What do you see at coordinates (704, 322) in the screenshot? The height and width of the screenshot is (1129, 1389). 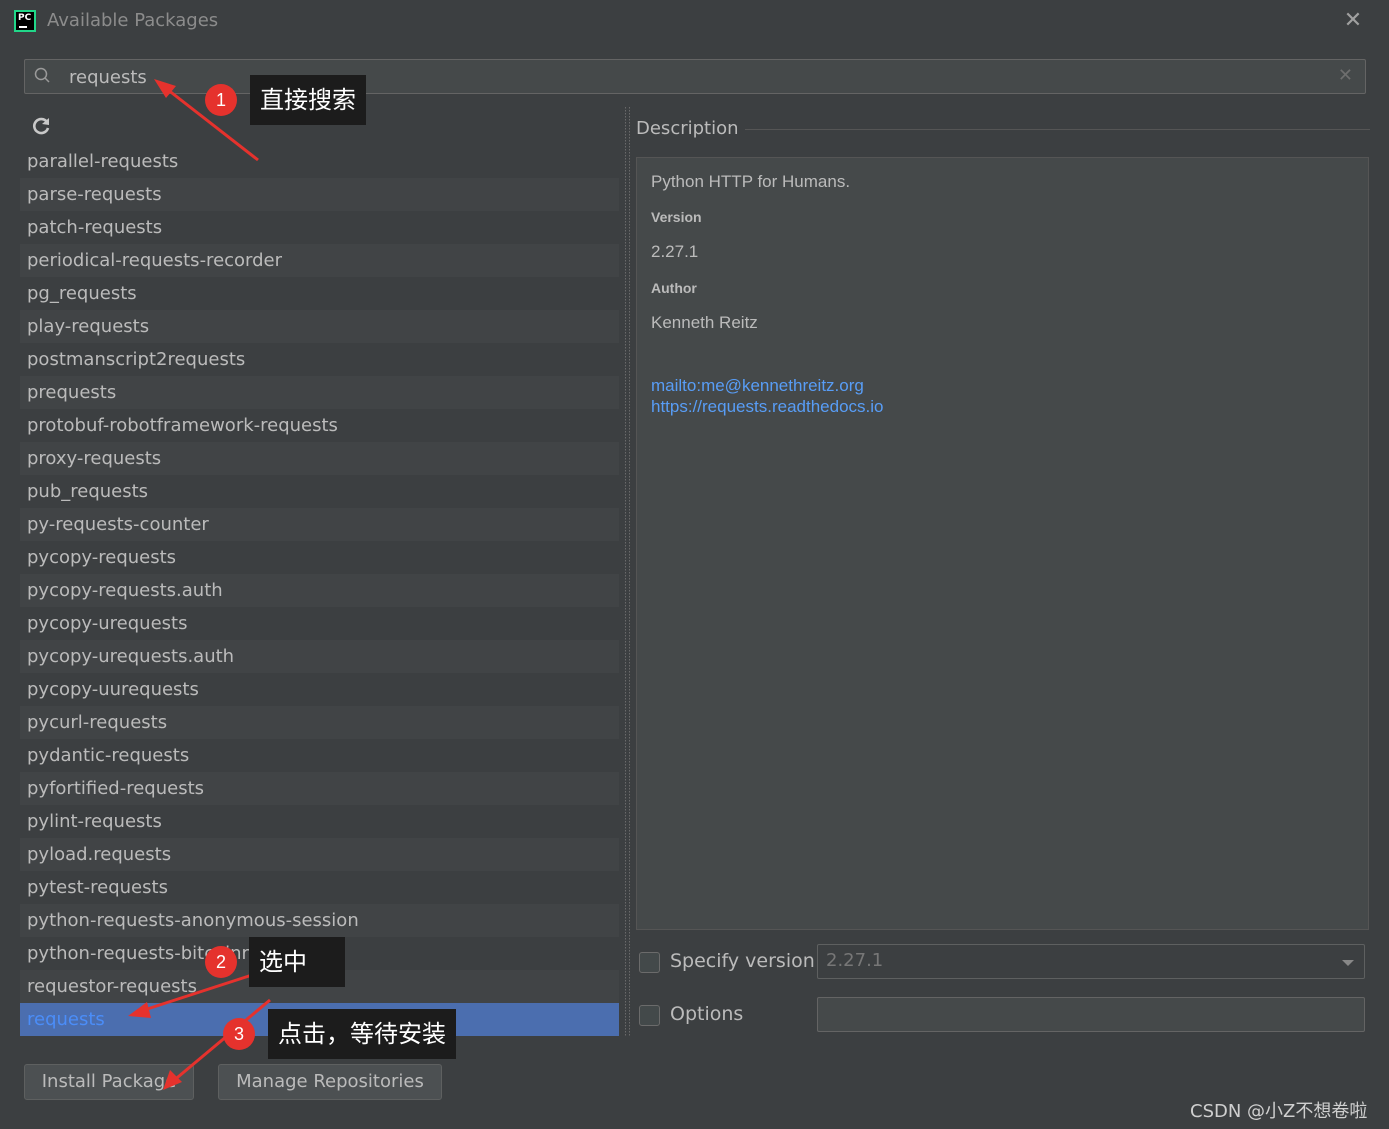 I see `author-value: Kenneth Reitz` at bounding box center [704, 322].